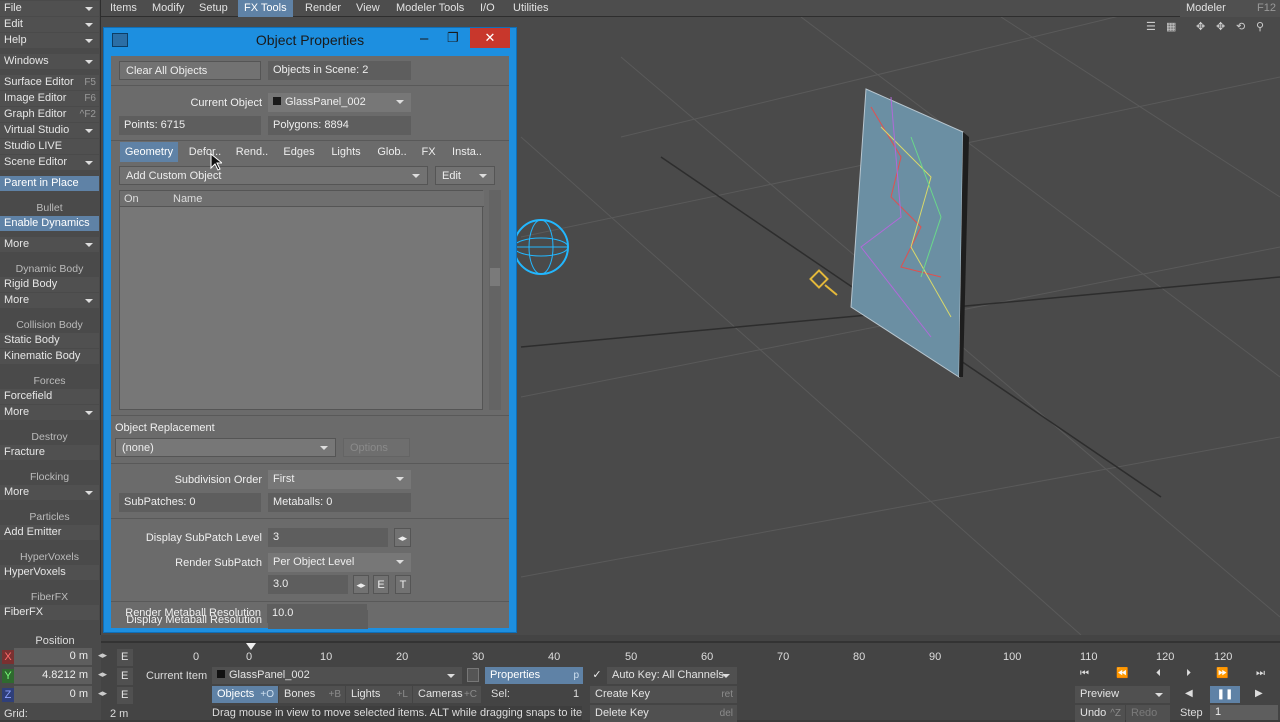 Image resolution: width=1280 pixels, height=722 pixels. What do you see at coordinates (251, 646) in the screenshot?
I see `playhead-marker` at bounding box center [251, 646].